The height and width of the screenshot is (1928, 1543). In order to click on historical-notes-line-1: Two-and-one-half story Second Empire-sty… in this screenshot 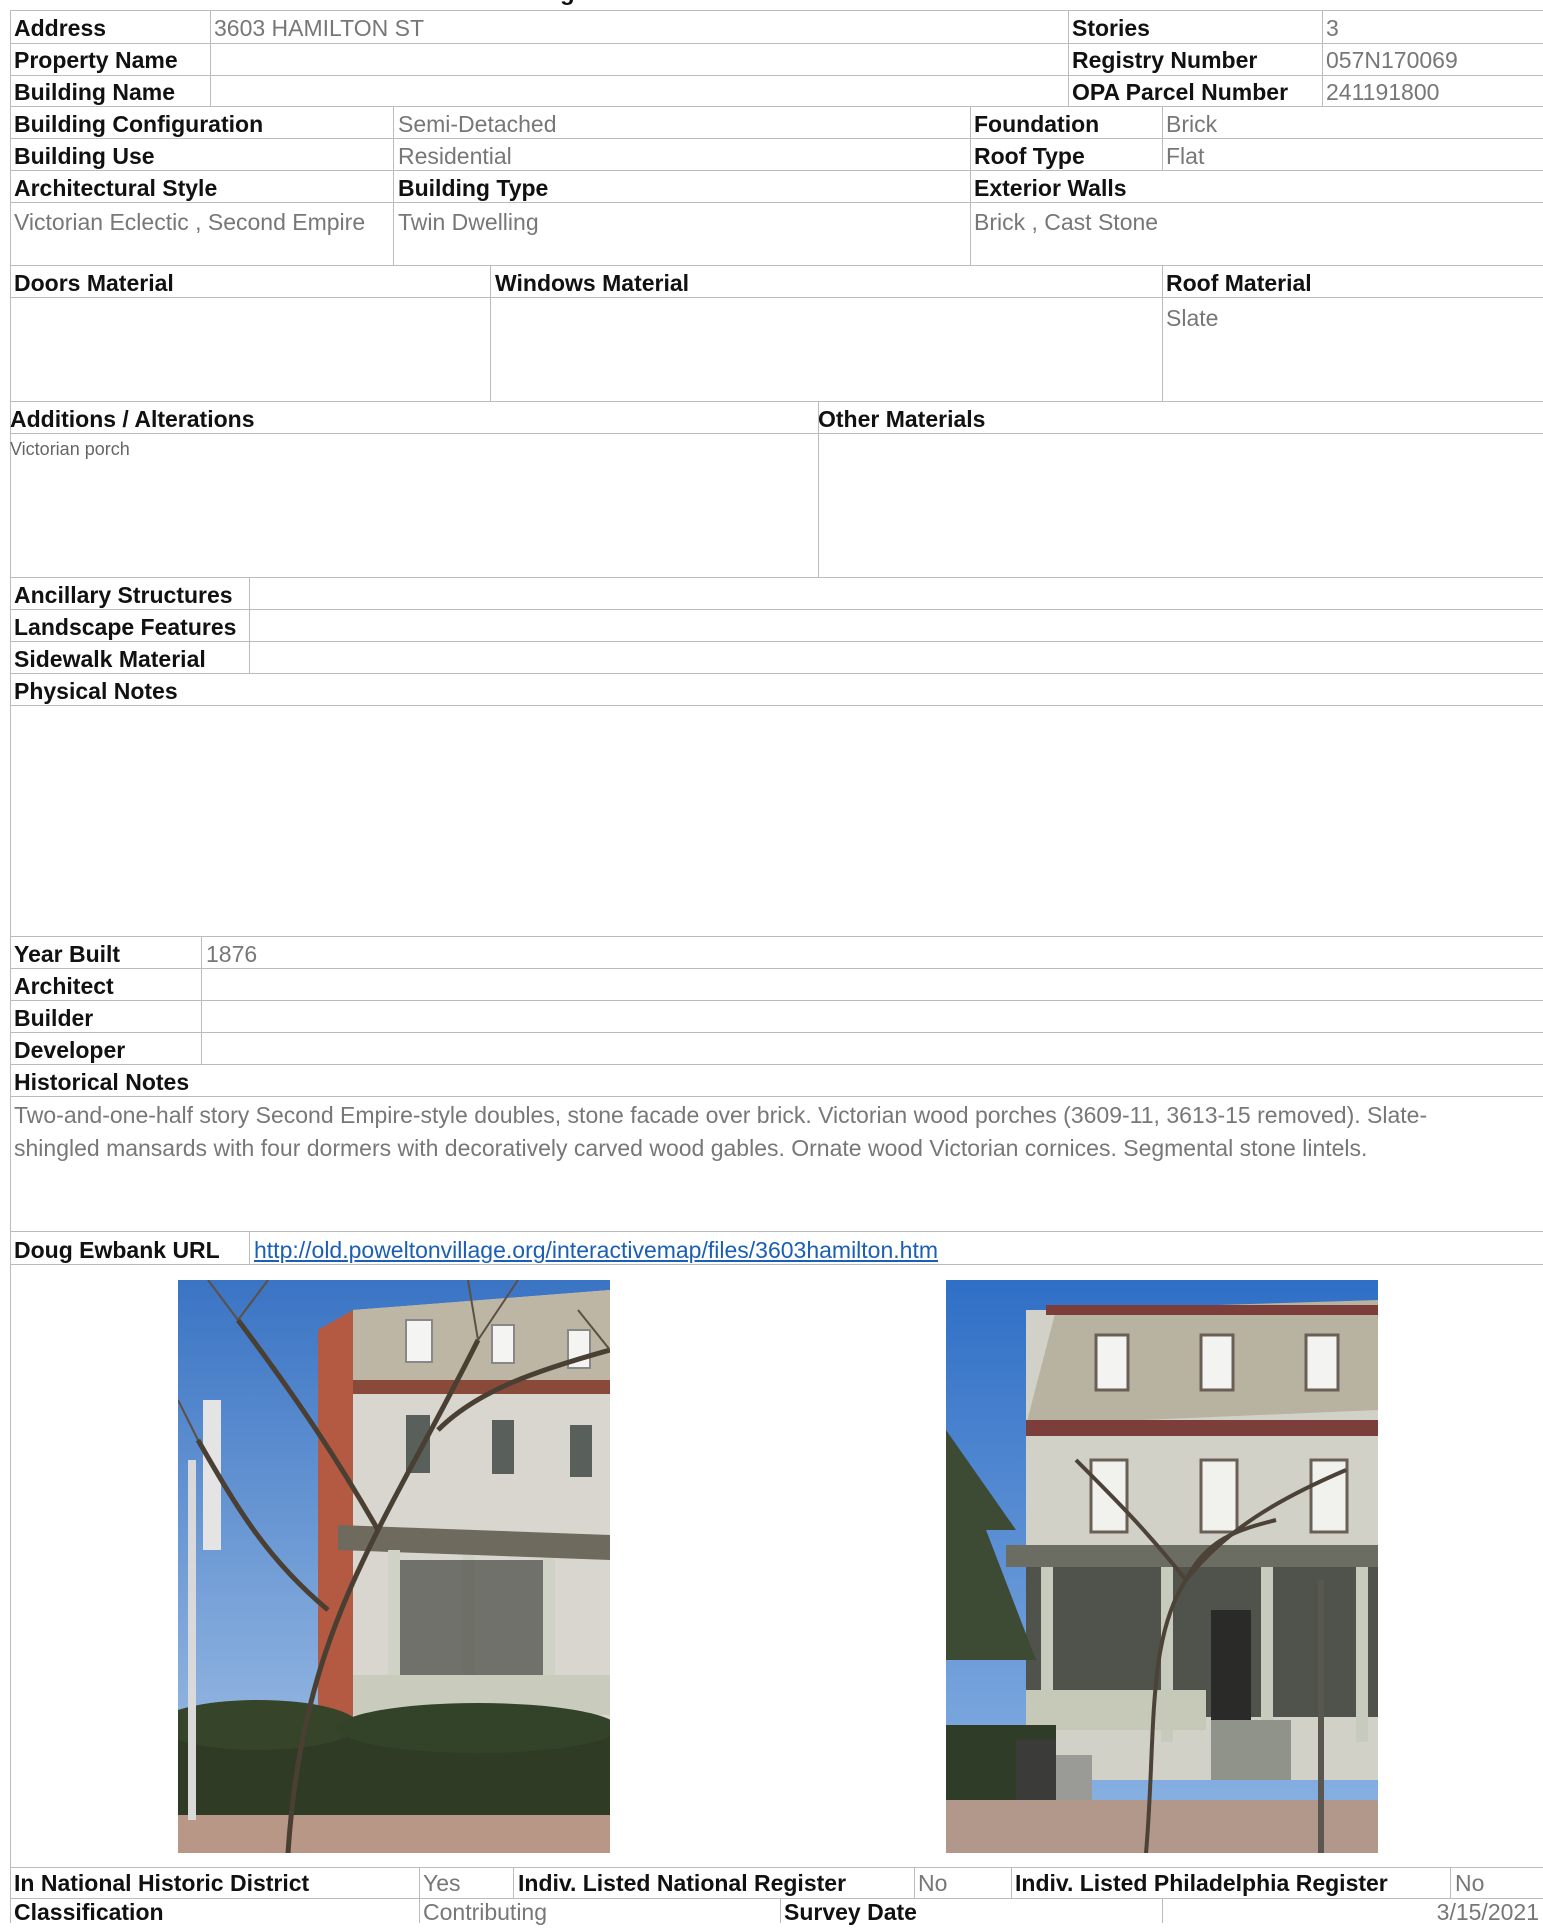, I will do `click(721, 1115)`.